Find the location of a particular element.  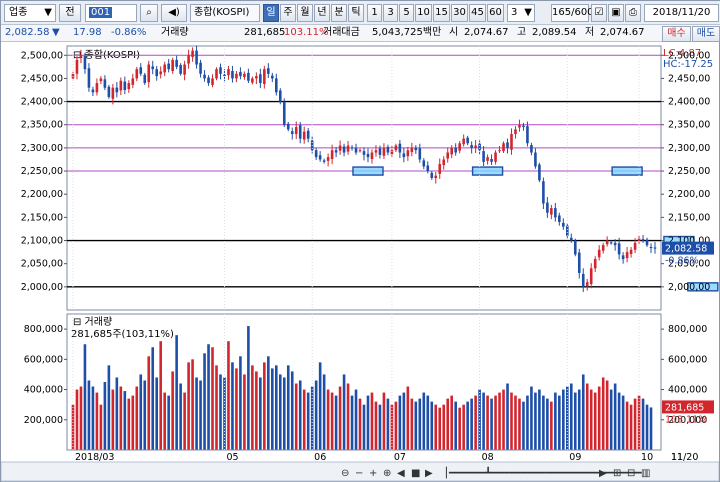

period-3: 3 is located at coordinates (390, 13).